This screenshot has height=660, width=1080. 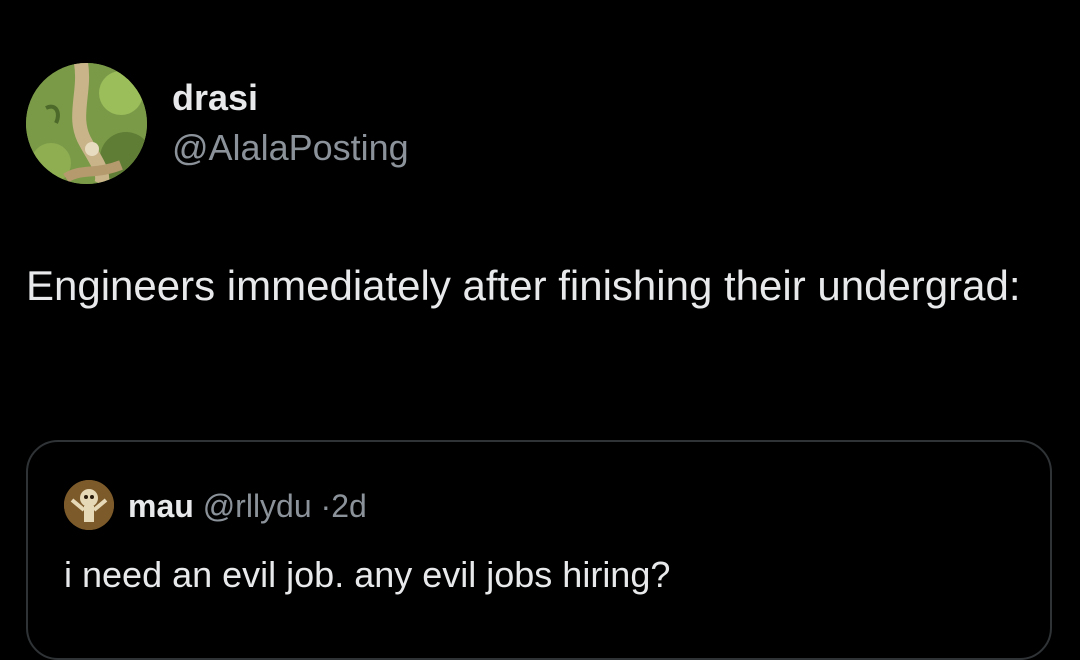 I want to click on quoted-author-handle: @rllydu, so click(x=257, y=506).